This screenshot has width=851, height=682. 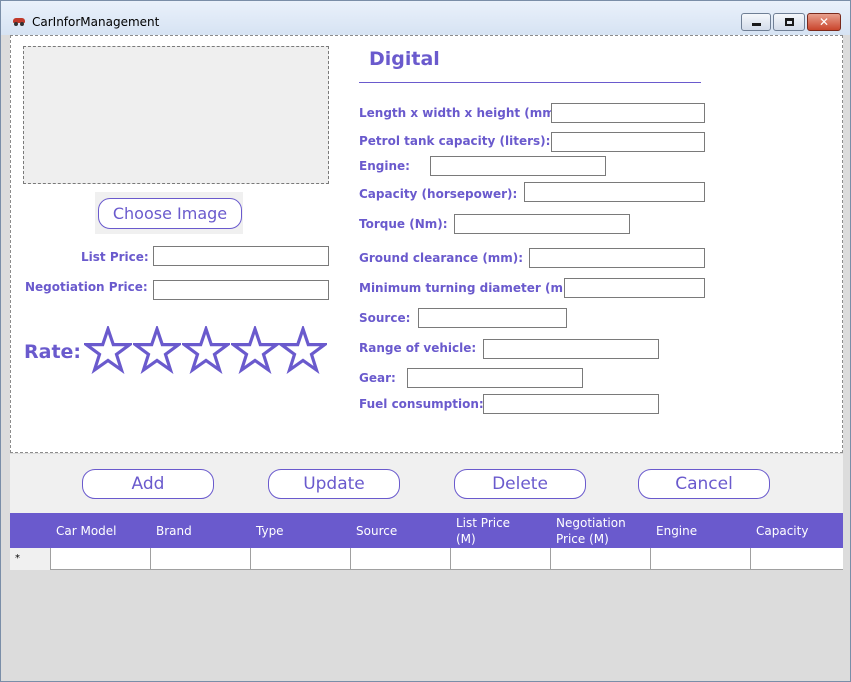 What do you see at coordinates (571, 349) in the screenshot?
I see `range-input` at bounding box center [571, 349].